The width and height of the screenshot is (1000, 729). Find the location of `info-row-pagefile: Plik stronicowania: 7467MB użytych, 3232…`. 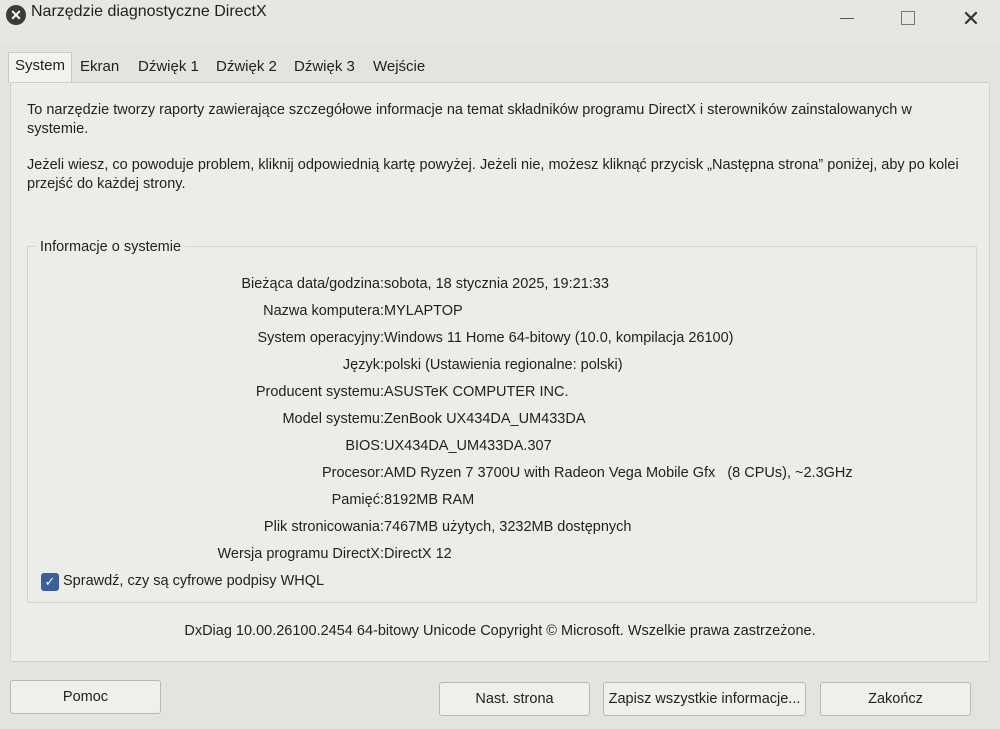

info-row-pagefile: Plik stronicowania: 7467MB użytych, 3232… is located at coordinates (502, 531).